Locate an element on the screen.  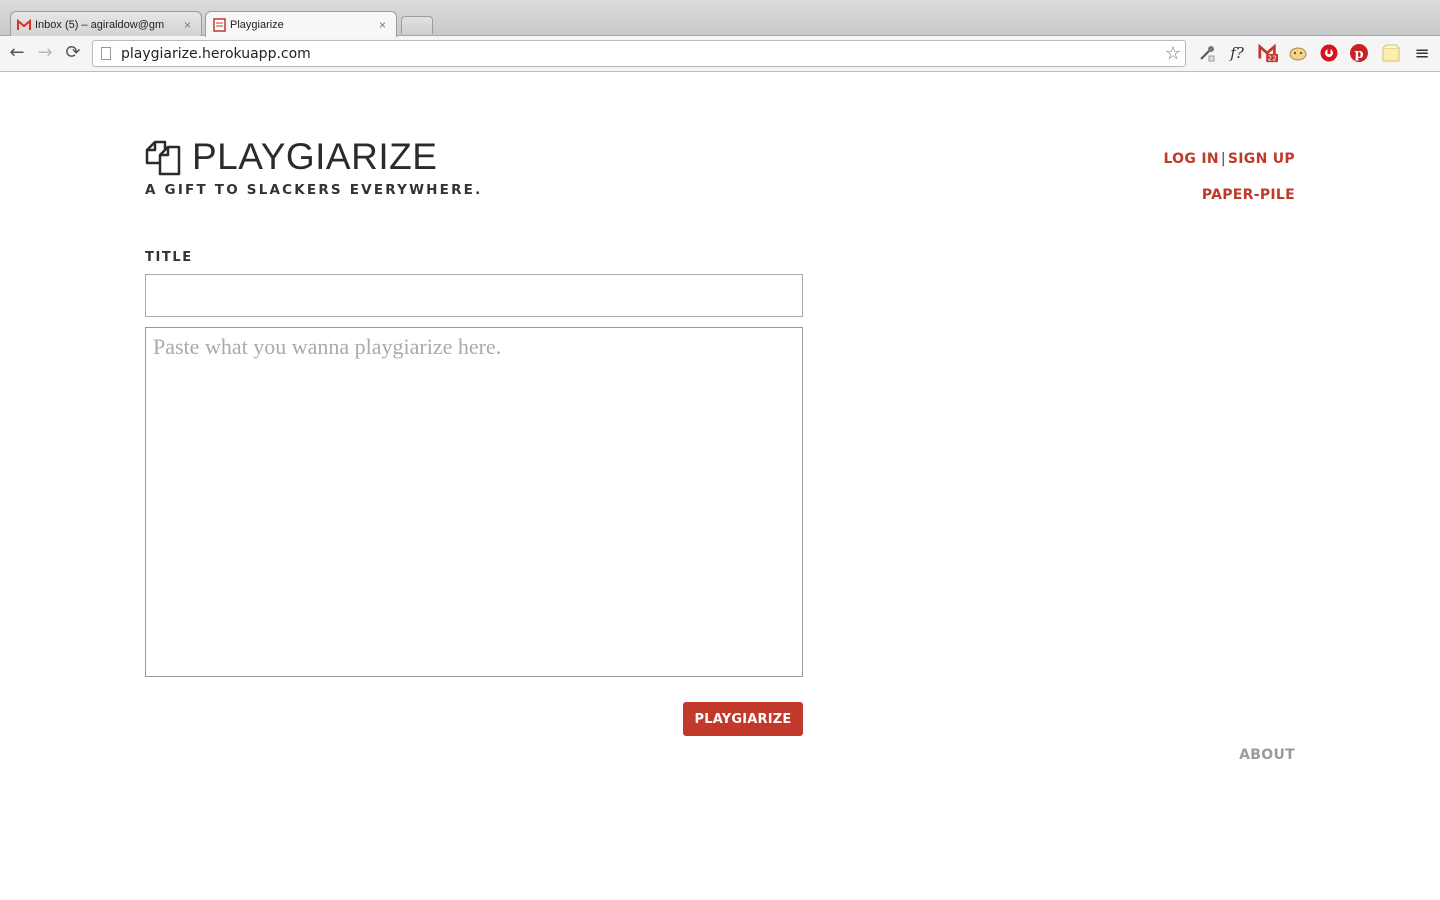
auth-nav: LOG IN | SIGN UP is located at coordinates (1229, 159).